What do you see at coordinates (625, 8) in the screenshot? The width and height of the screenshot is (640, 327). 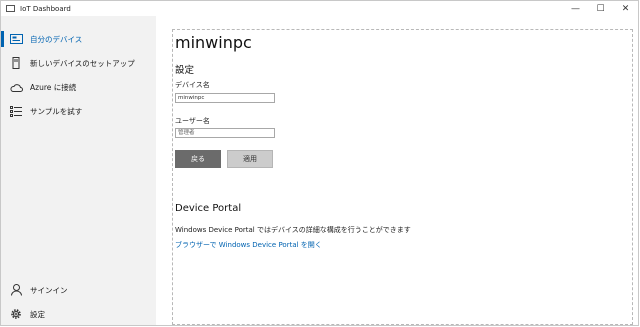 I see `close-button: ✕` at bounding box center [625, 8].